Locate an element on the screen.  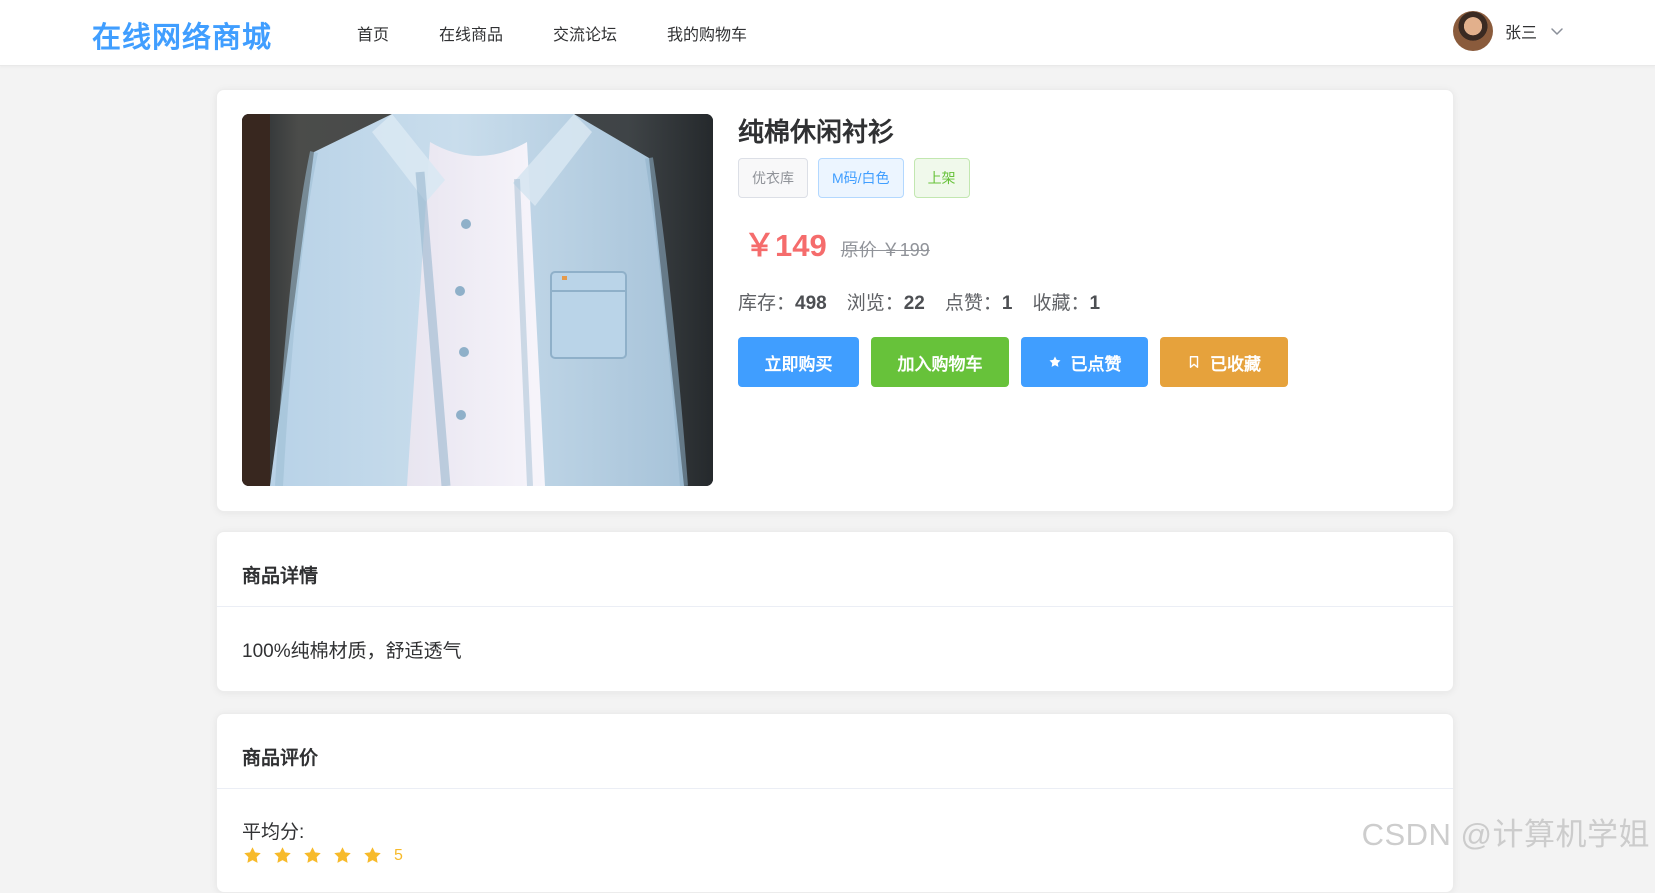
views-value: 22 is located at coordinates (914, 303).